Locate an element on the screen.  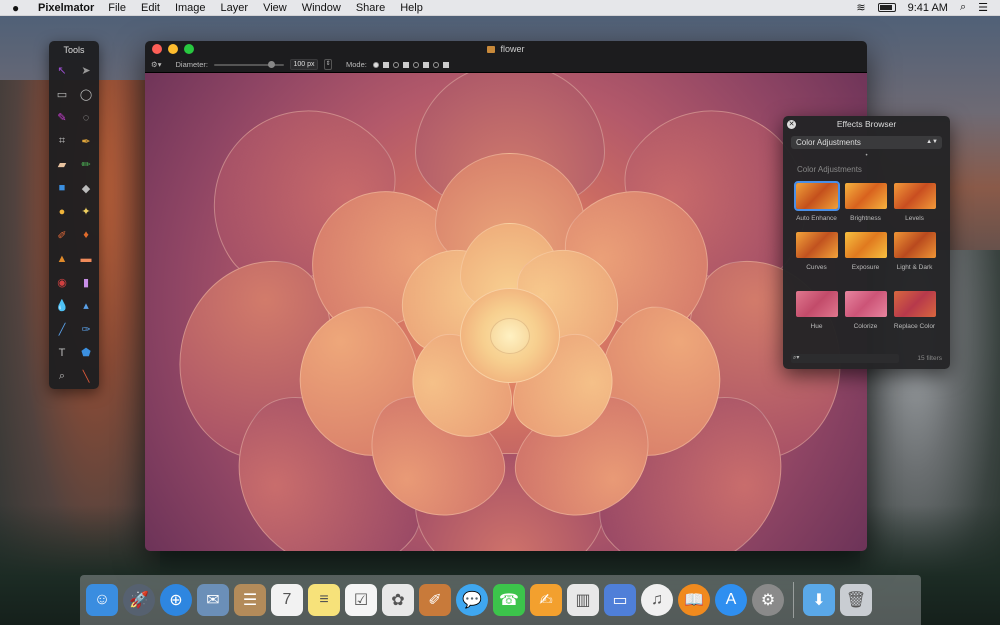
ellipse-select-icon: ◯ is located at coordinates (86, 95).